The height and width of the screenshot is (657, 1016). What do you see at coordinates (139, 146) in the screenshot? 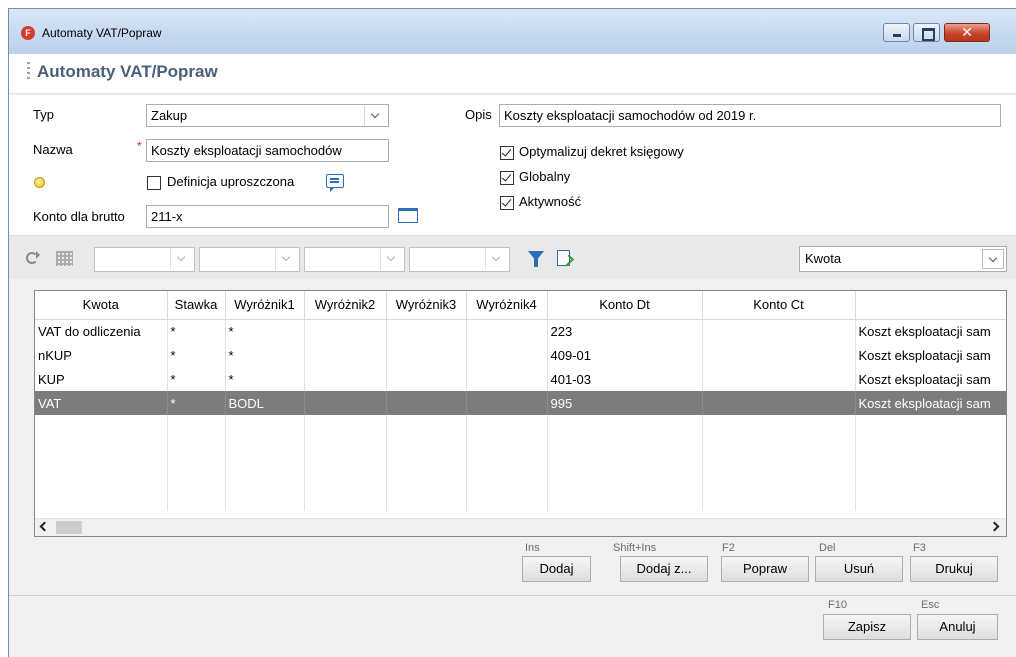
I see `required-marker: *` at bounding box center [139, 146].